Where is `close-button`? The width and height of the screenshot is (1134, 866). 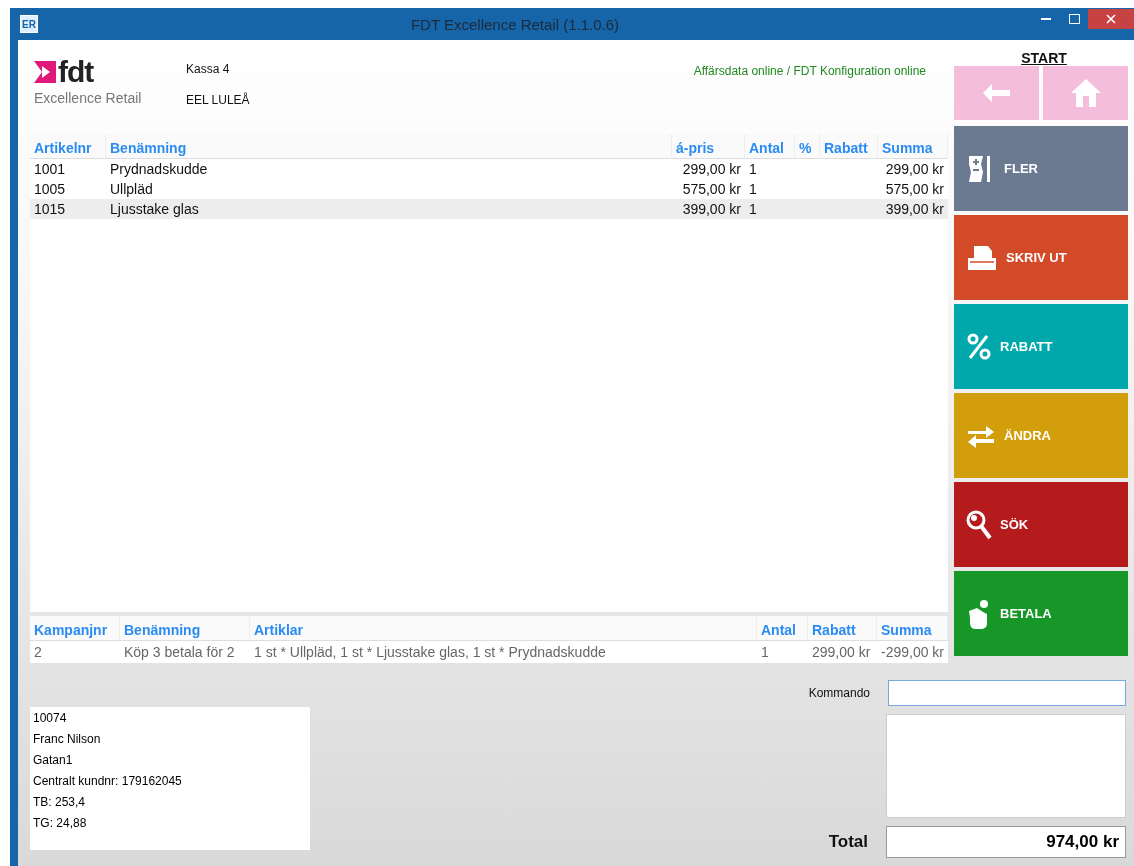
close-button is located at coordinates (1111, 19).